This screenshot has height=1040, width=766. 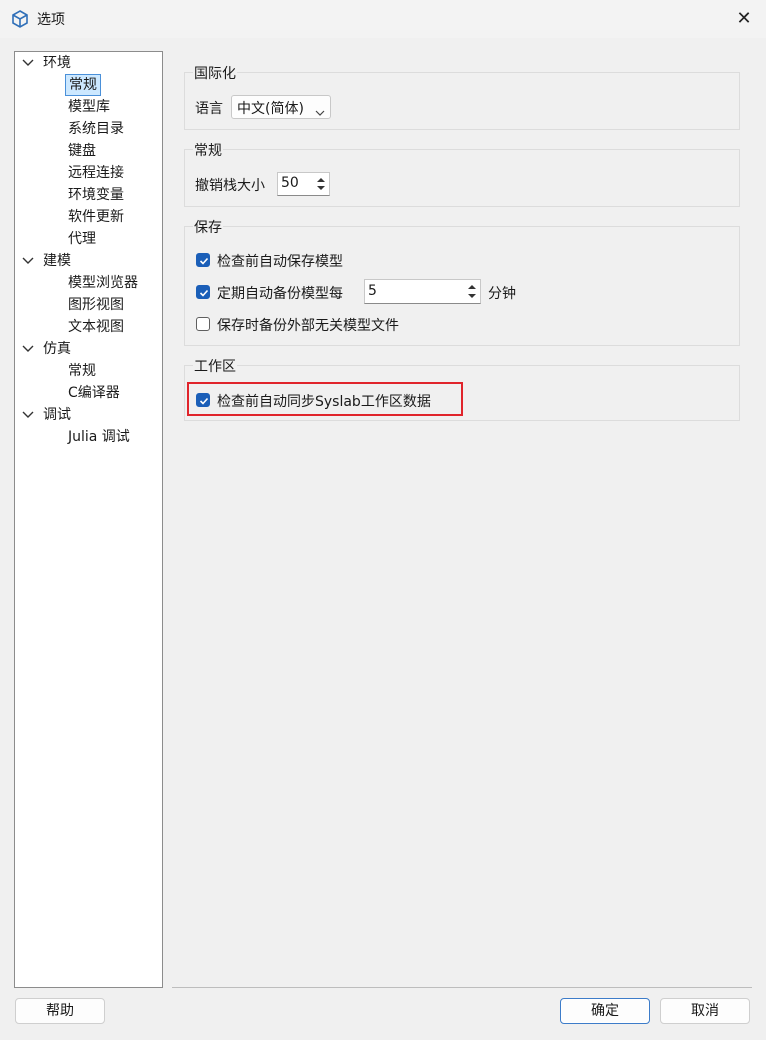 I want to click on tree-node-simulation: 仿真, so click(x=57, y=349).